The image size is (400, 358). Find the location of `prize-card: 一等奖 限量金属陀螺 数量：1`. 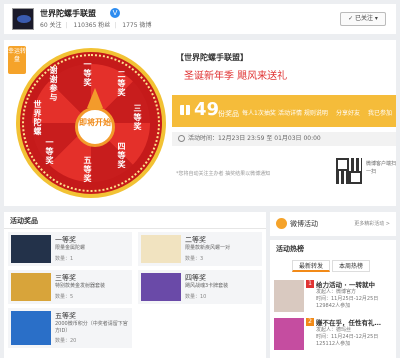

prize-card: 一等奖 限量金属陀螺 数量：1 is located at coordinates (70, 249).